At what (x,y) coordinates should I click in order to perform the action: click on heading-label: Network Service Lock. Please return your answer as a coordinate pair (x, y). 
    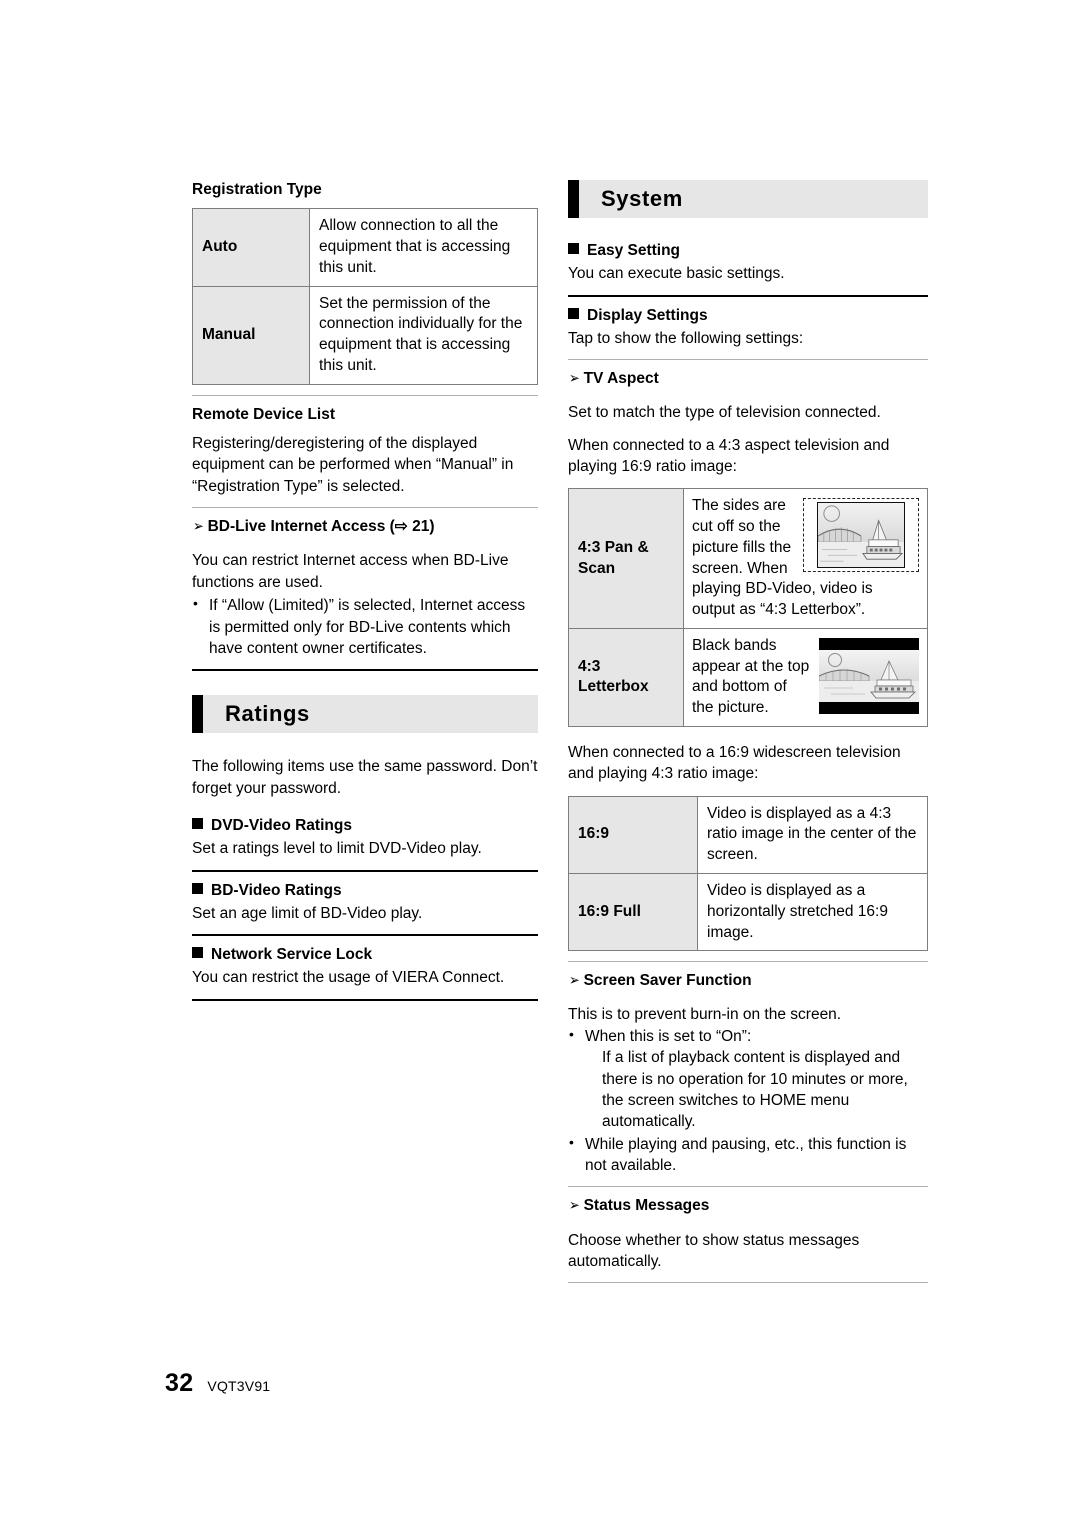
    Looking at the image, I should click on (292, 955).